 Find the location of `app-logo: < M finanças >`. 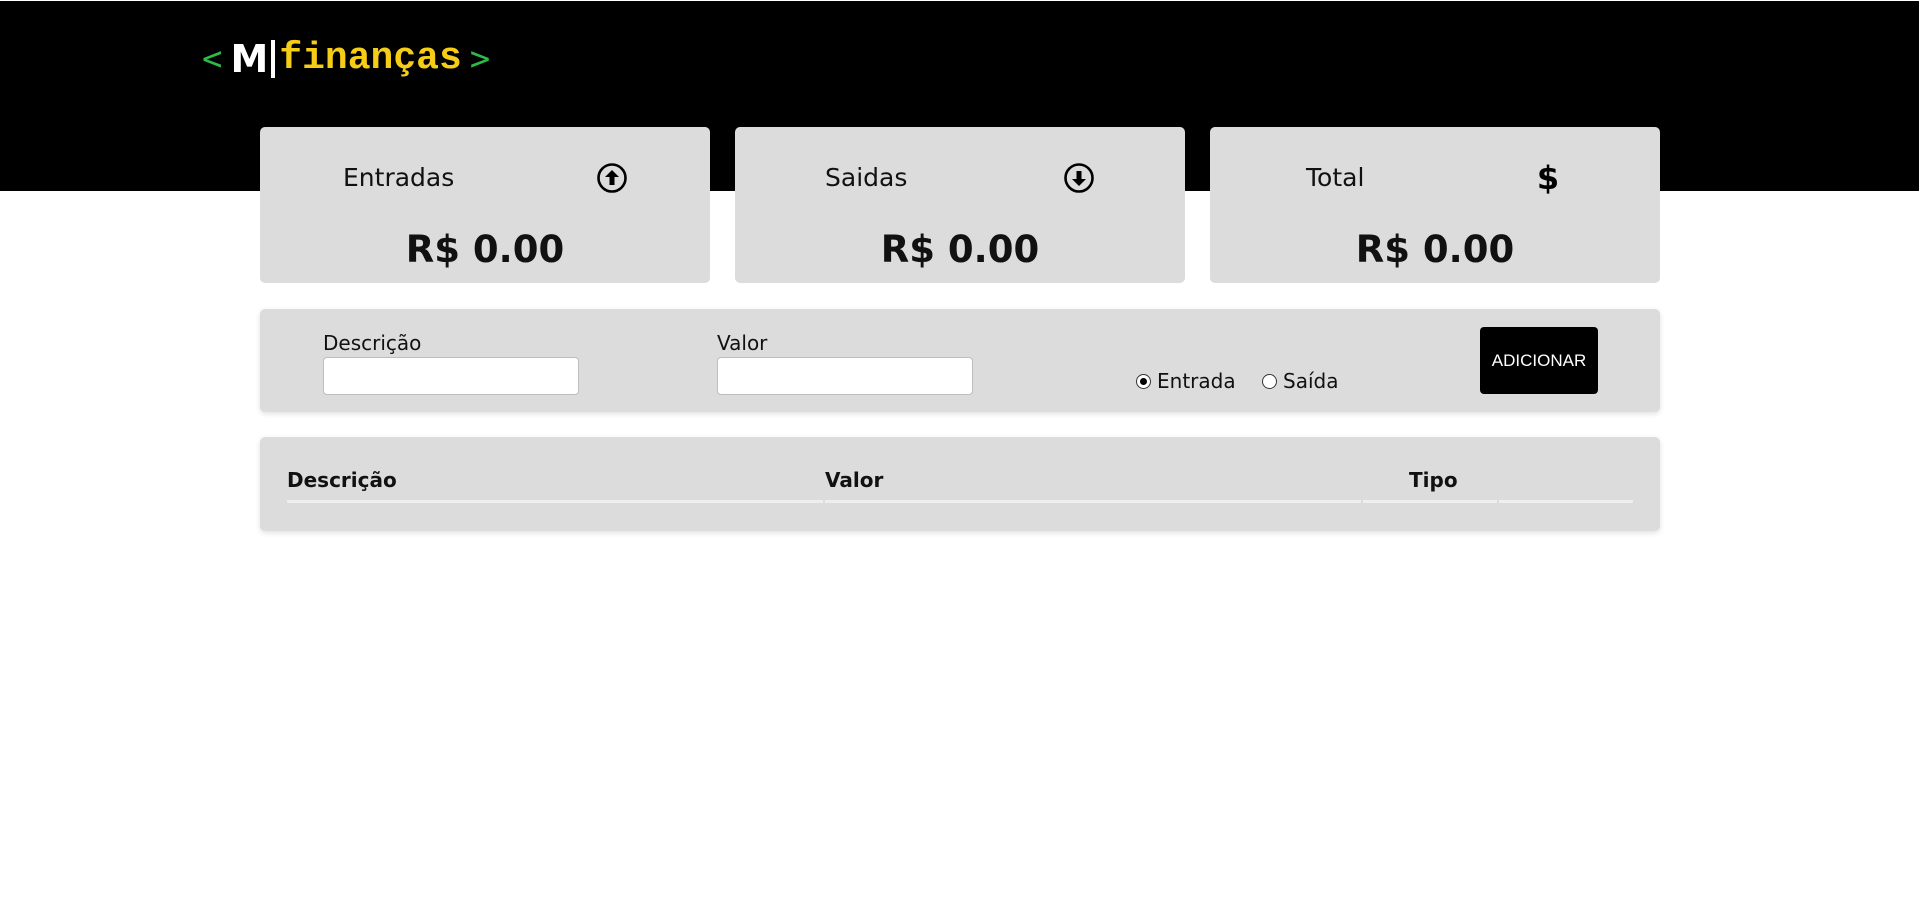

app-logo: < M finanças > is located at coordinates (346, 59).